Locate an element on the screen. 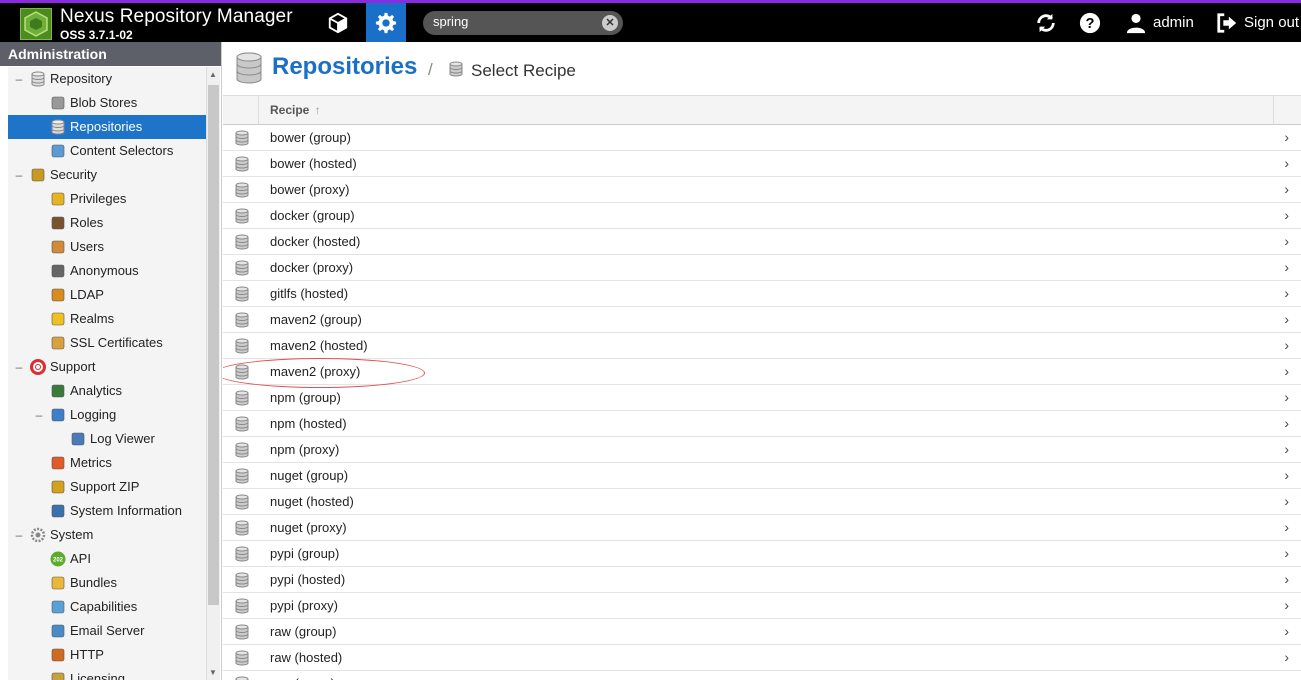 The width and height of the screenshot is (1301, 680). table-row: raw (group) › is located at coordinates (762, 632).